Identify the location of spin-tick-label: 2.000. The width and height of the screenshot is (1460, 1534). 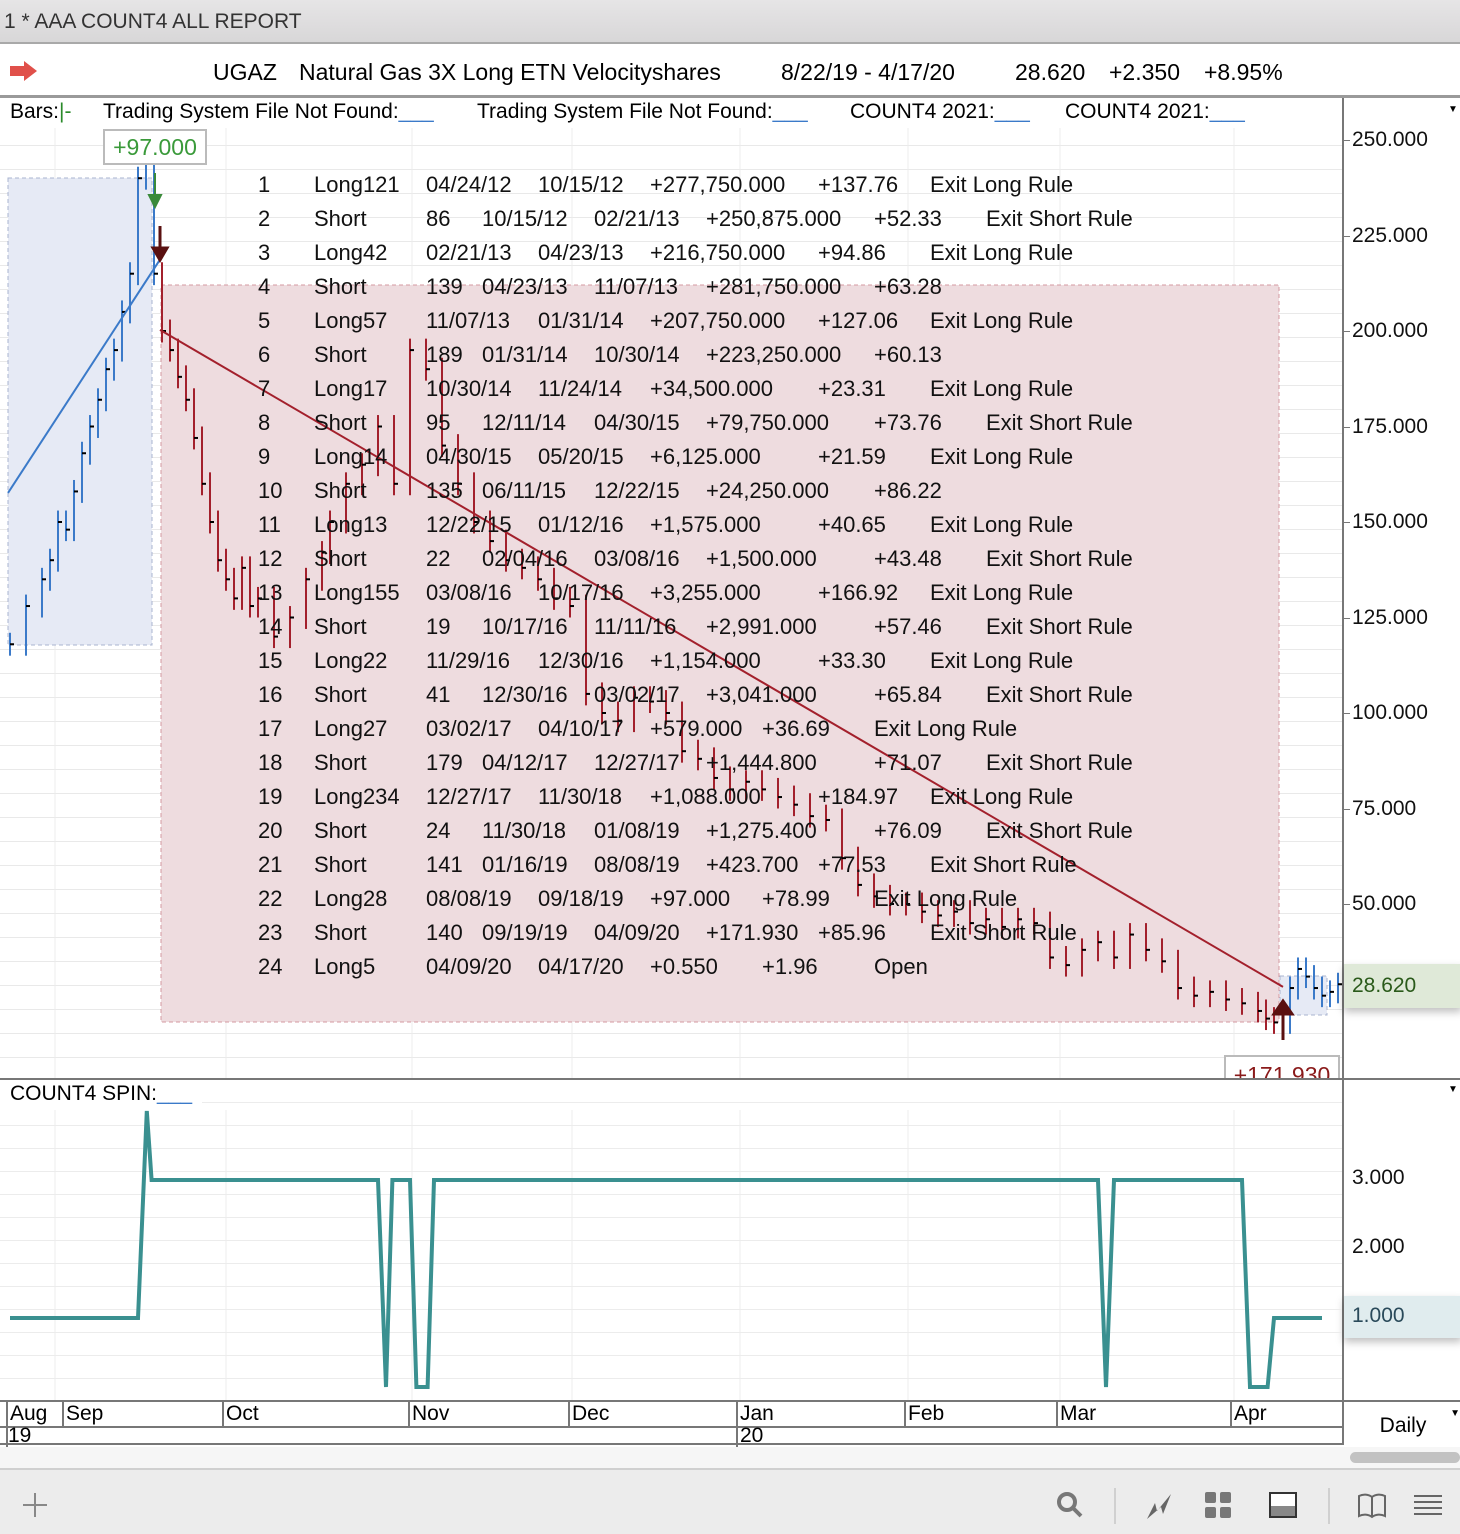
(1378, 1246).